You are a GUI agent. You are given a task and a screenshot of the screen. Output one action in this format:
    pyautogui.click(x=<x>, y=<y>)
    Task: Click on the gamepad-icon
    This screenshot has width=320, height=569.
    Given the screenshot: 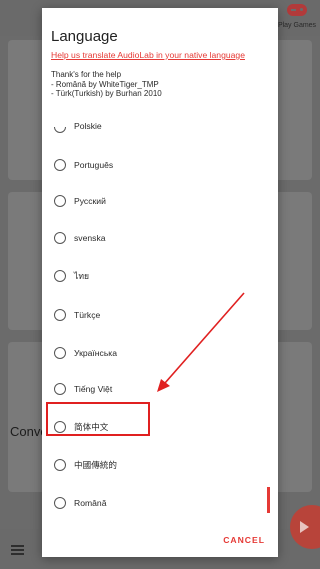 What is the action you would take?
    pyautogui.click(x=297, y=10)
    